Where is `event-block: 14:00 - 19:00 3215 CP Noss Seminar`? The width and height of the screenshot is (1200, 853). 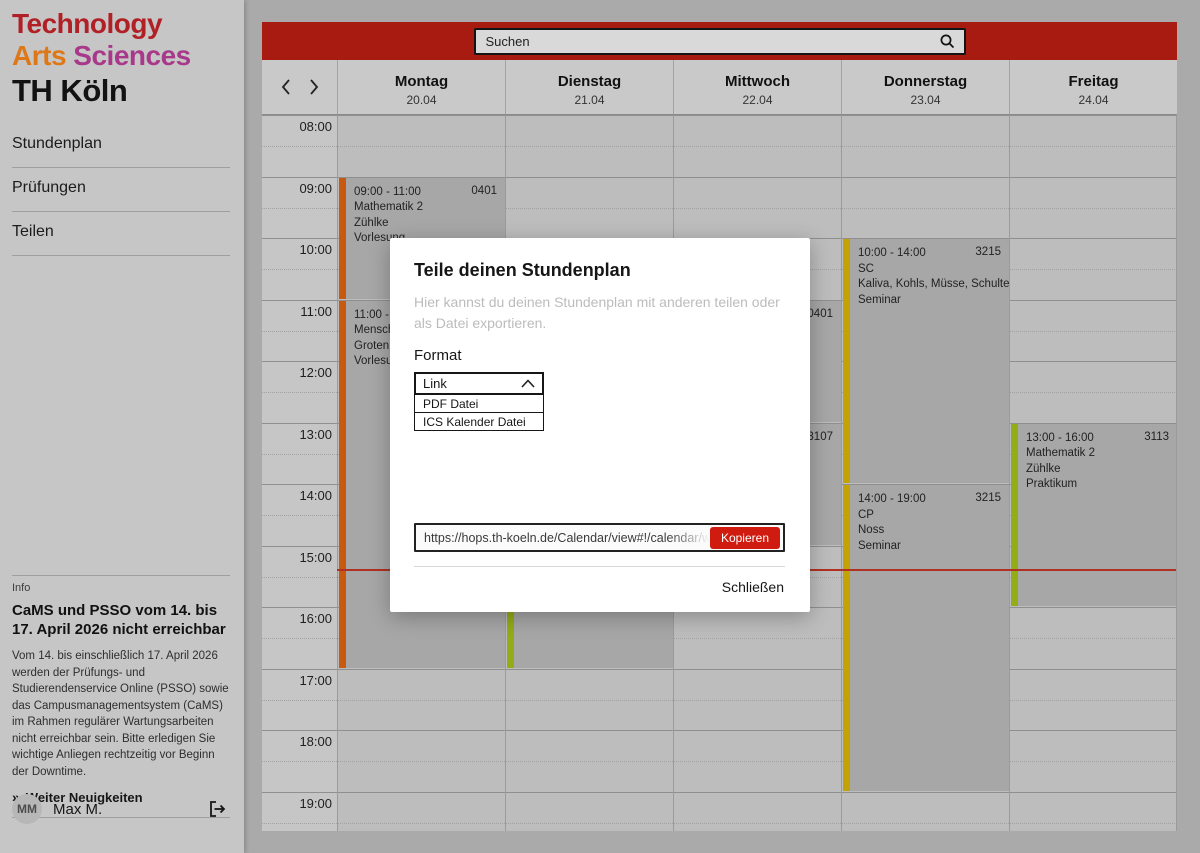 event-block: 14:00 - 19:00 3215 CP Noss Seminar is located at coordinates (926, 638).